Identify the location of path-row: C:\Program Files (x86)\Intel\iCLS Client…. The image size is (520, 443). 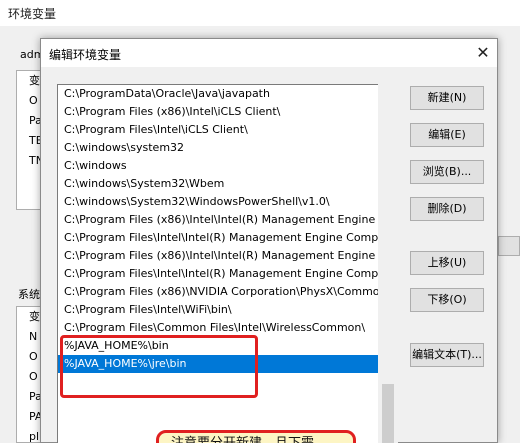
(227, 112).